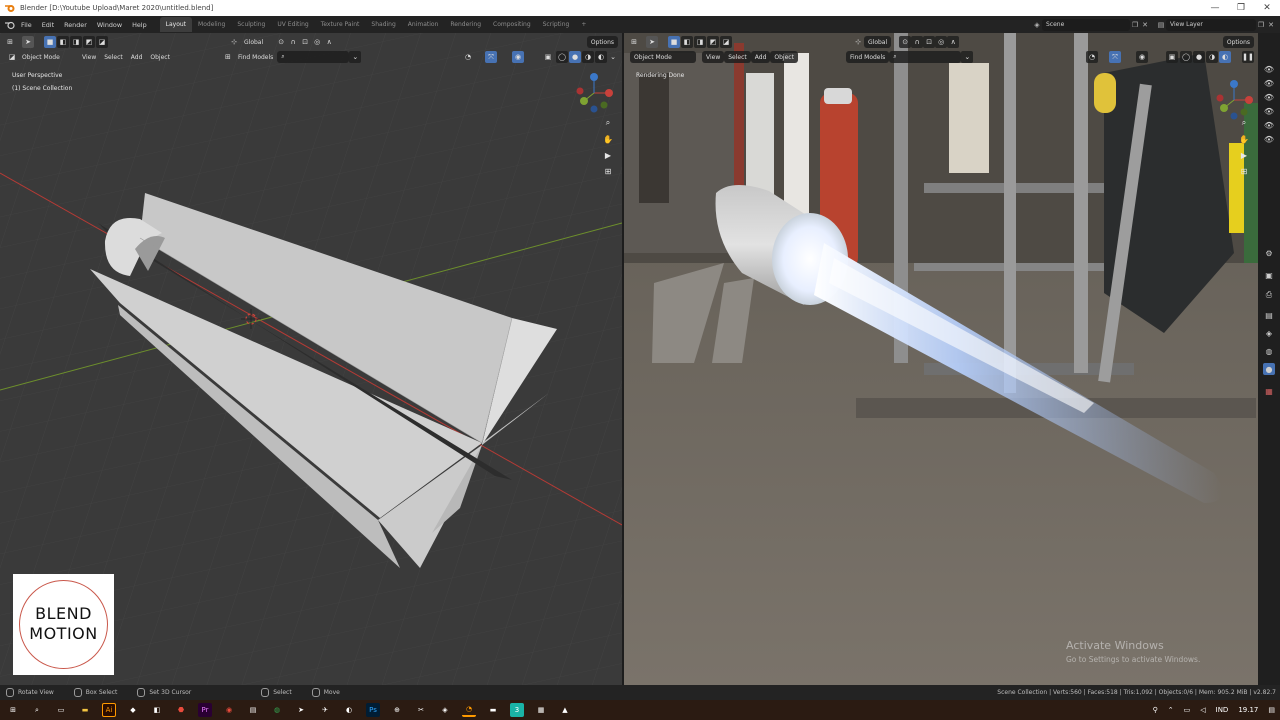 This screenshot has width=1280, height=720. What do you see at coordinates (1212, 57) in the screenshot?
I see `material-shading-icon: ◑` at bounding box center [1212, 57].